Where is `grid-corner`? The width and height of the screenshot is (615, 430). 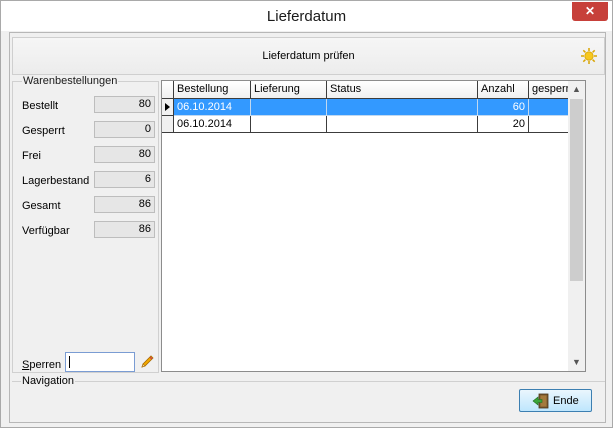 grid-corner is located at coordinates (168, 90).